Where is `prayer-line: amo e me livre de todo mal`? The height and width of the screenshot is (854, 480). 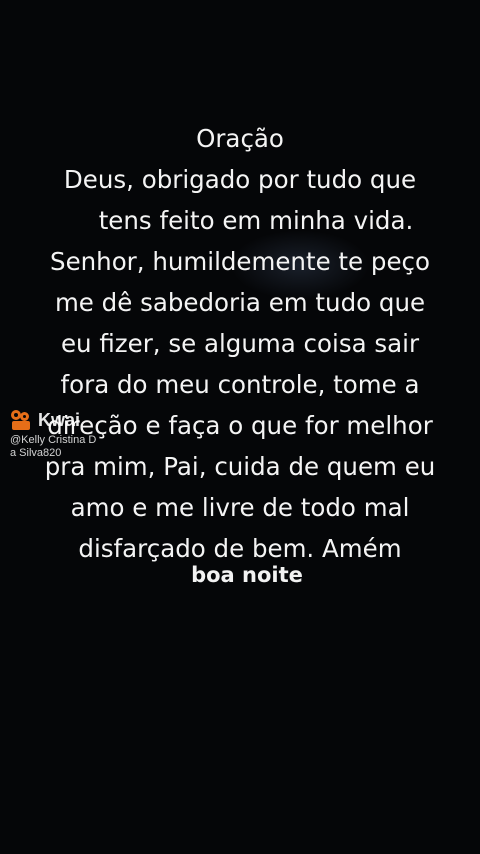
prayer-line: amo e me livre de todo mal is located at coordinates (240, 507).